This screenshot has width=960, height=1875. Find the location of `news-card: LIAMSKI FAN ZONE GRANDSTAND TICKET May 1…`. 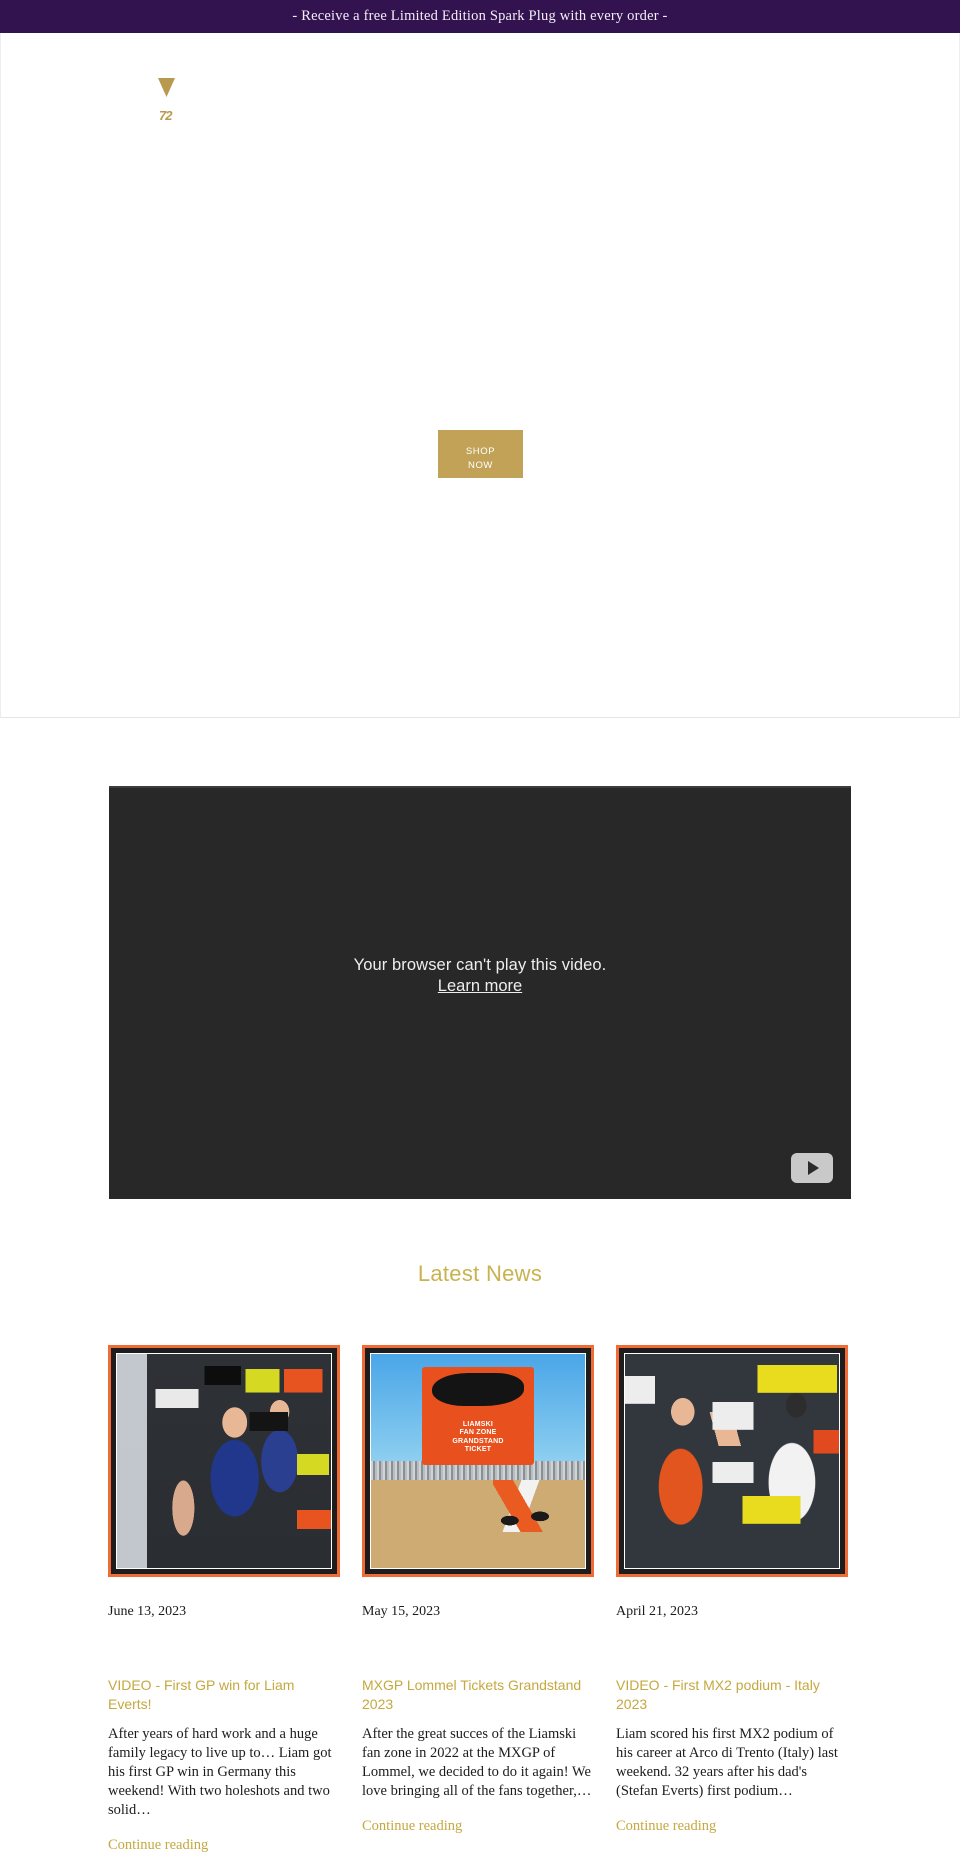

news-card: LIAMSKI FAN ZONE GRANDSTAND TICKET May 1… is located at coordinates (478, 1599).